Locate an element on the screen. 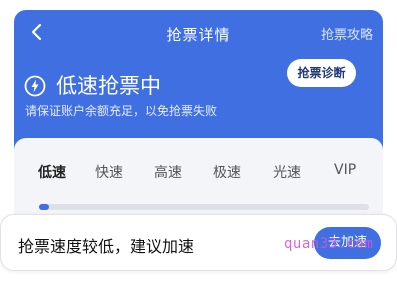 The image size is (397, 284). speed-tab-extreme: 极速 is located at coordinates (227, 172).